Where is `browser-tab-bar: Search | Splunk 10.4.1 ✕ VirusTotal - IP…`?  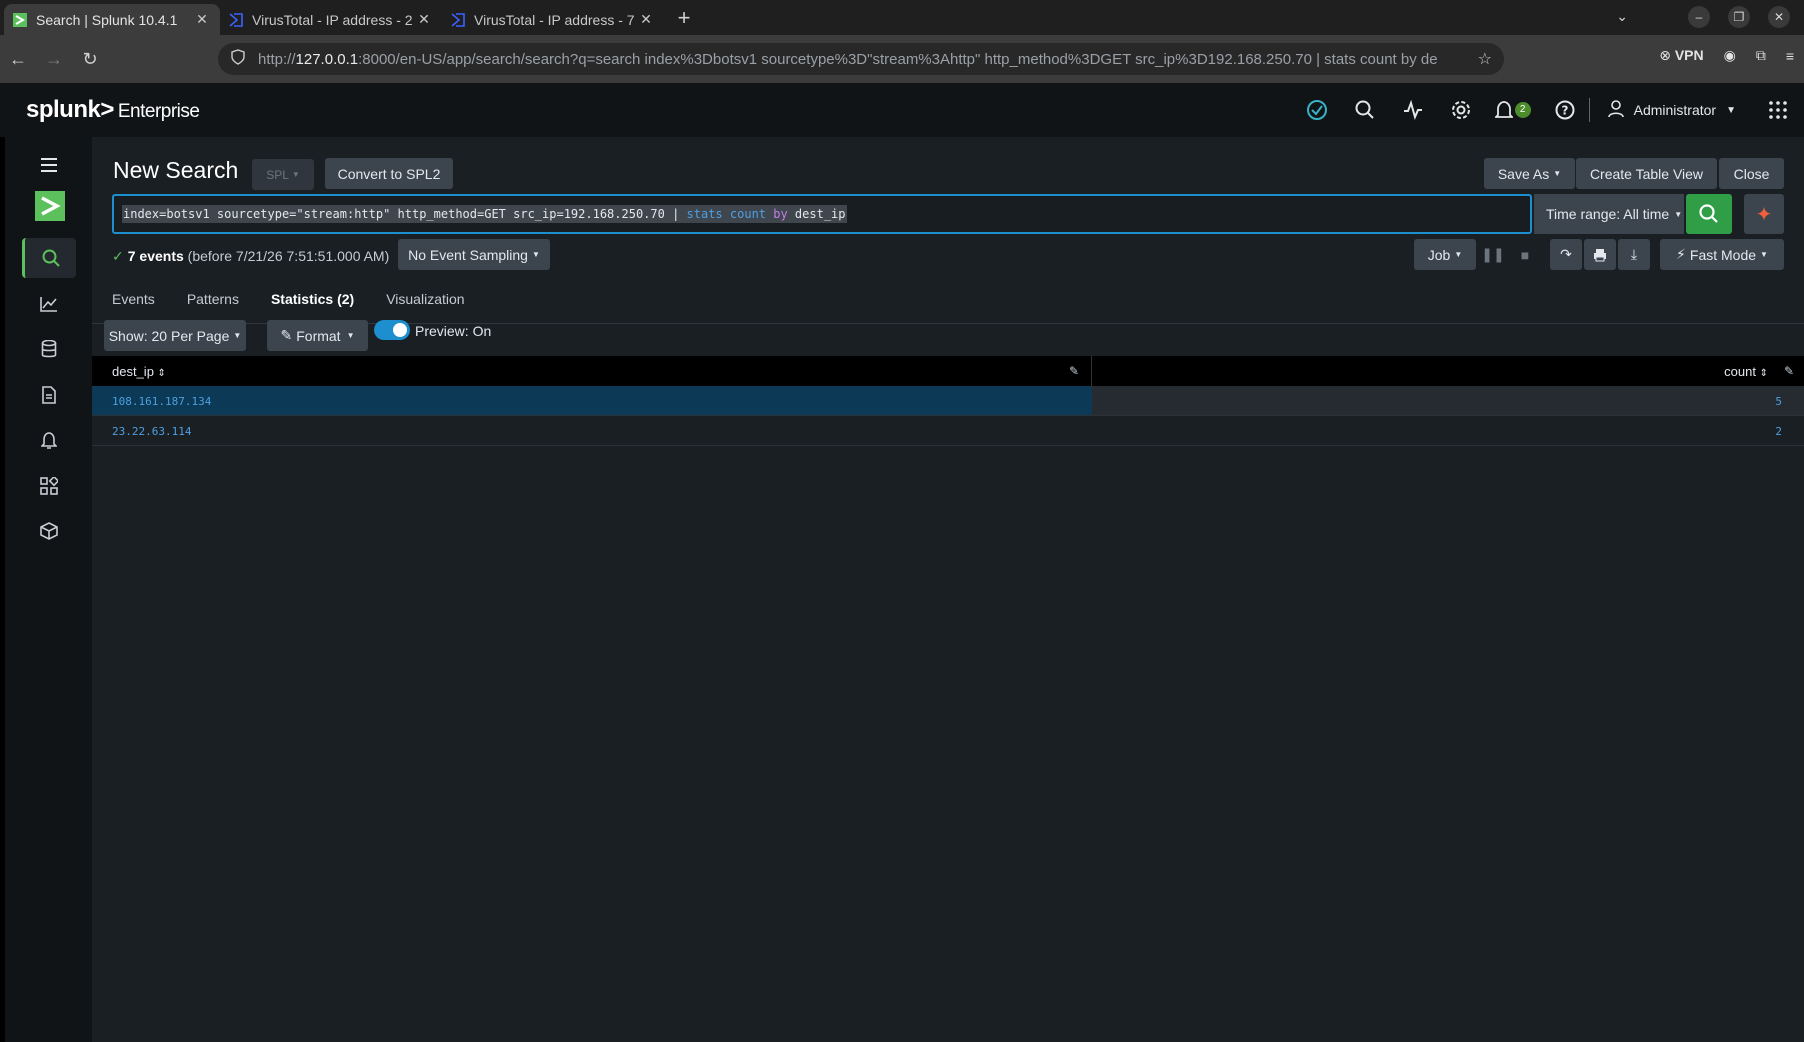
browser-tab-bar: Search | Splunk 10.4.1 ✕ VirusTotal - IP… is located at coordinates (902, 17).